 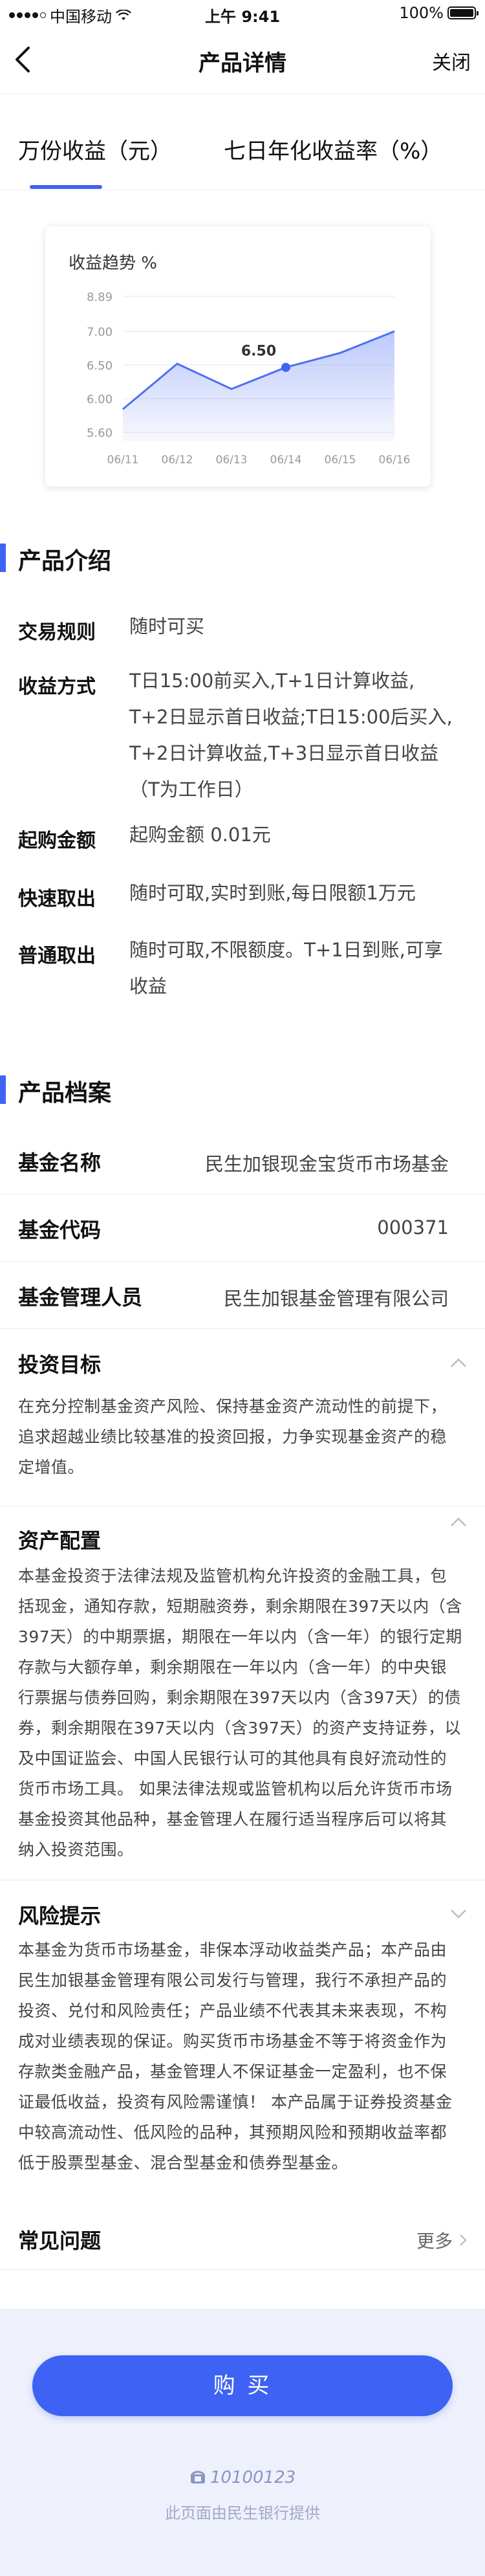 What do you see at coordinates (242, 2385) in the screenshot?
I see `buy-button: 购 买` at bounding box center [242, 2385].